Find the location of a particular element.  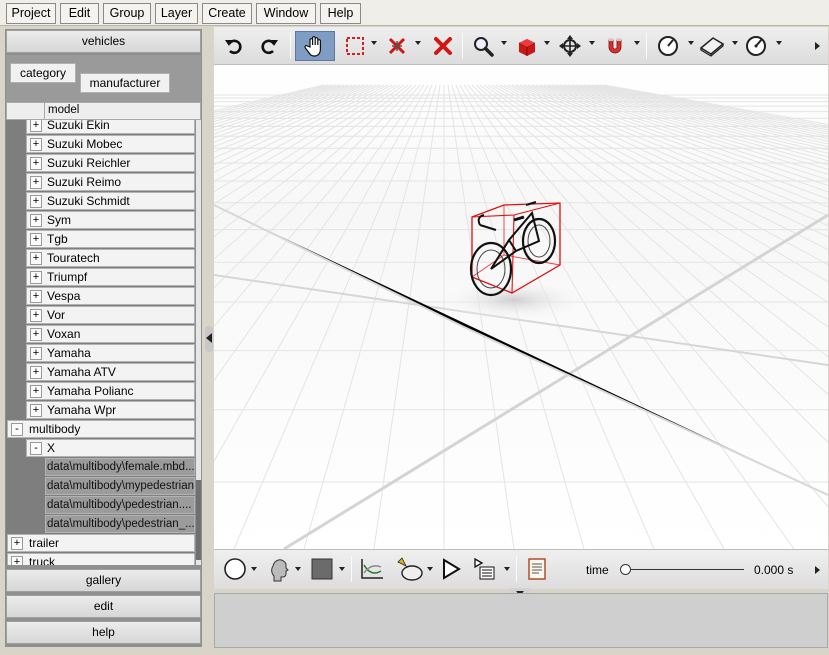

plane-icon is located at coordinates (712, 46).